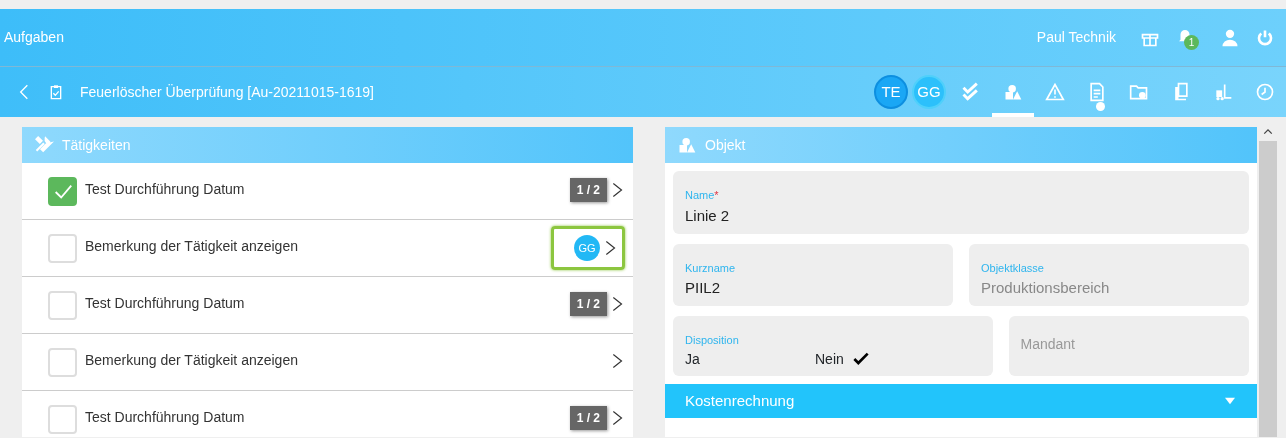 This screenshot has width=1286, height=438. Describe the element at coordinates (1268, 282) in the screenshot. I see `scrollbar` at that location.